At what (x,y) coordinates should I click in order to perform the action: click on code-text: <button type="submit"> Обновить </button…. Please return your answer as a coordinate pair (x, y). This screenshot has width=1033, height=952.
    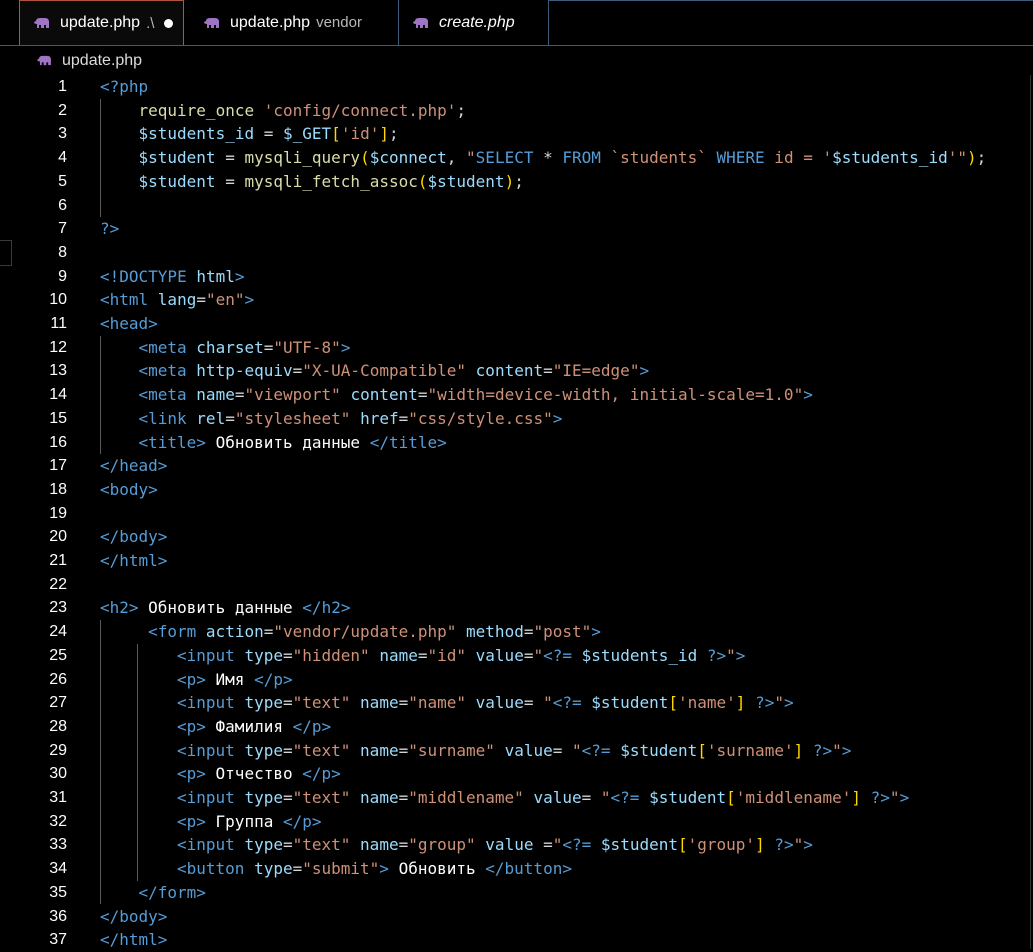
    Looking at the image, I should click on (374, 869).